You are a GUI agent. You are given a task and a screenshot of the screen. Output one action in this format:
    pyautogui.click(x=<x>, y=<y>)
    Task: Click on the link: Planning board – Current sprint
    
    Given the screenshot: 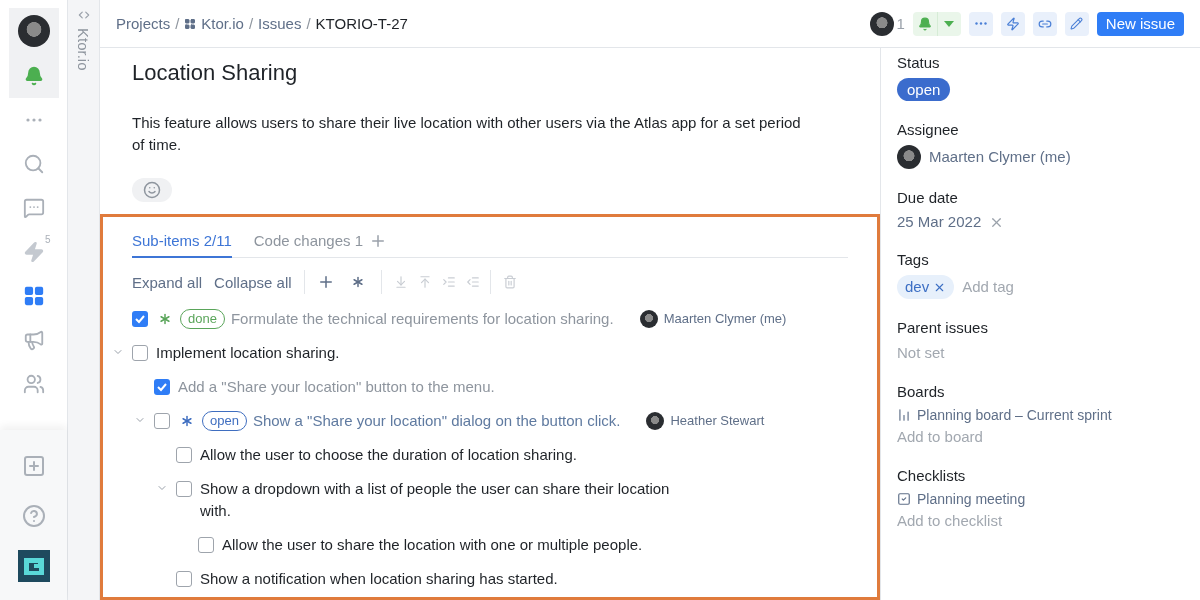 What is the action you would take?
    pyautogui.click(x=1040, y=415)
    